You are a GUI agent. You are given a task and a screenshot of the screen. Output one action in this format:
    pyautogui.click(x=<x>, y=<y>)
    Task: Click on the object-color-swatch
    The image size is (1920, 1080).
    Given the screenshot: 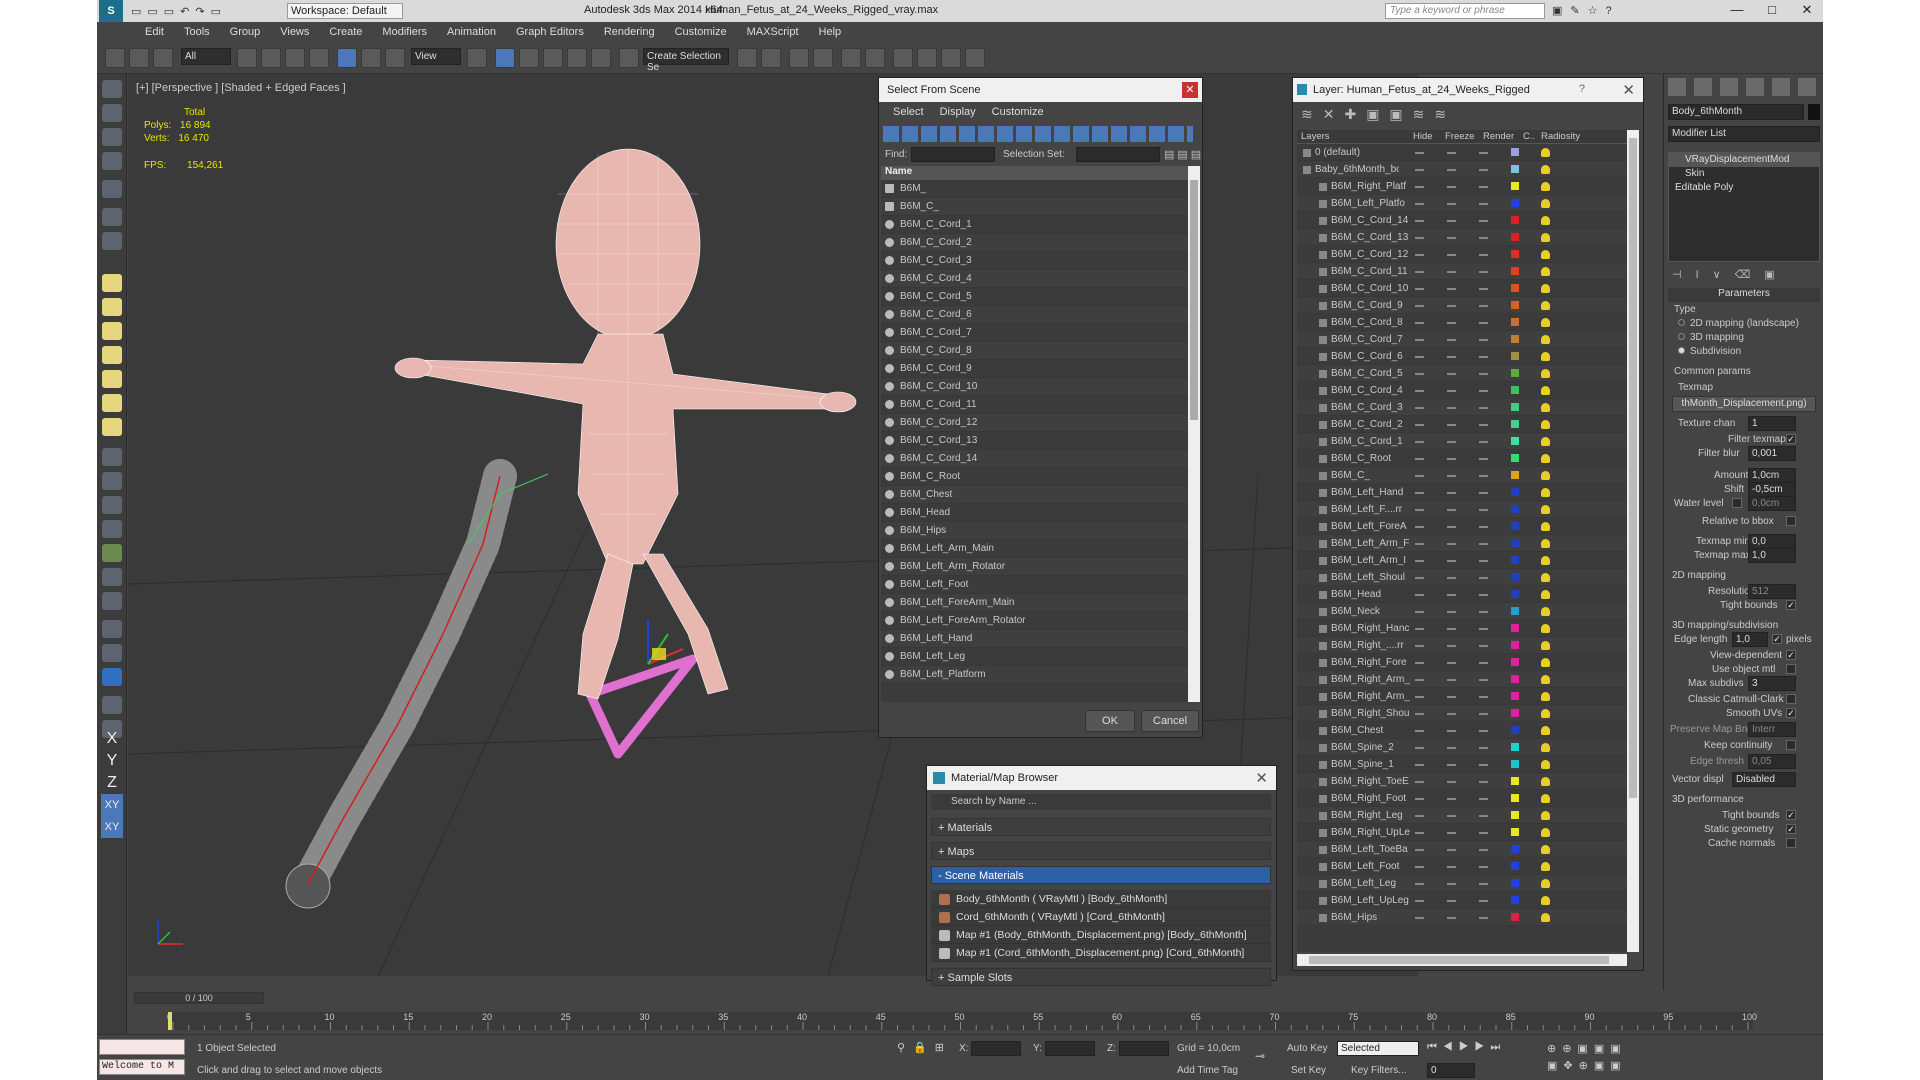 What is the action you would take?
    pyautogui.click(x=1814, y=112)
    